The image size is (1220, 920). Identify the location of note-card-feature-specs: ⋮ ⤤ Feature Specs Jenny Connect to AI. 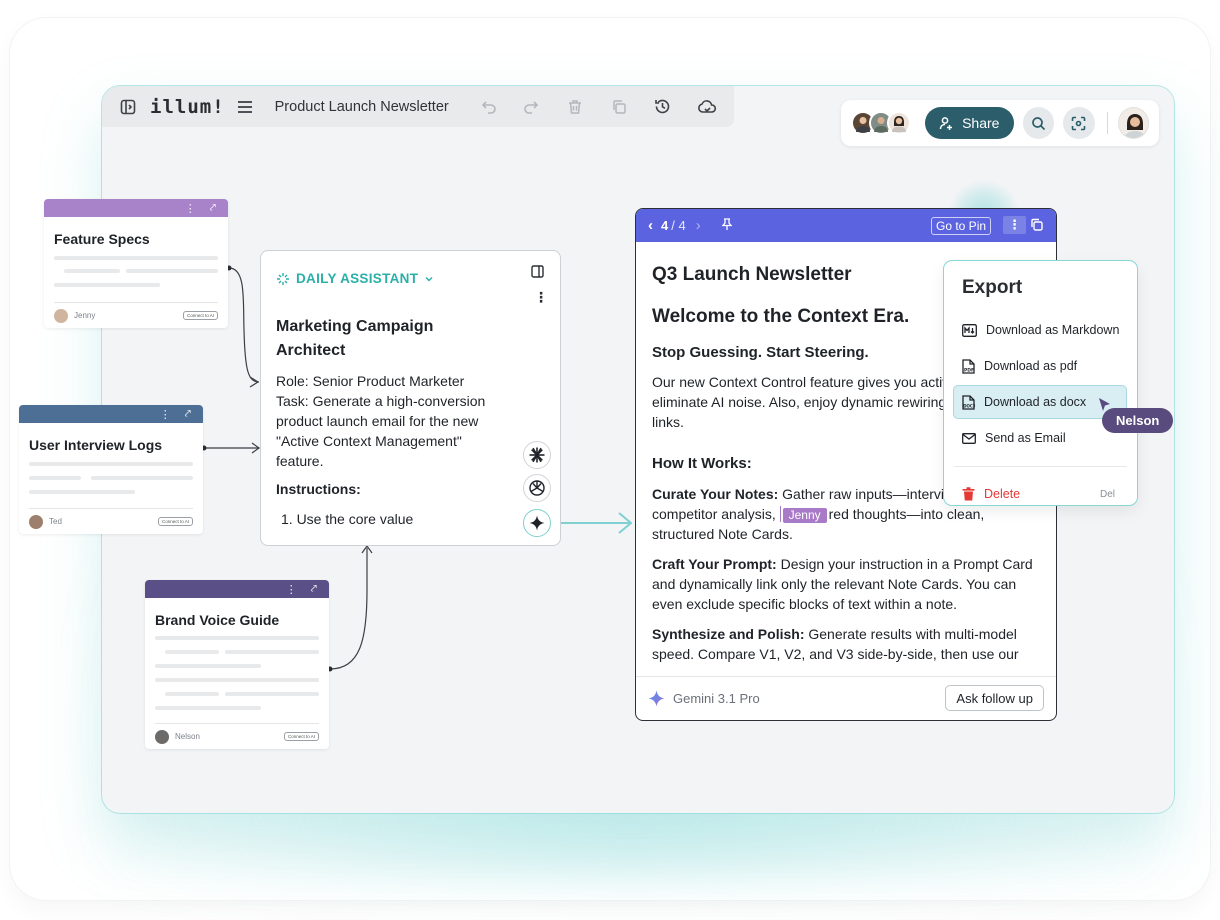
(136, 263).